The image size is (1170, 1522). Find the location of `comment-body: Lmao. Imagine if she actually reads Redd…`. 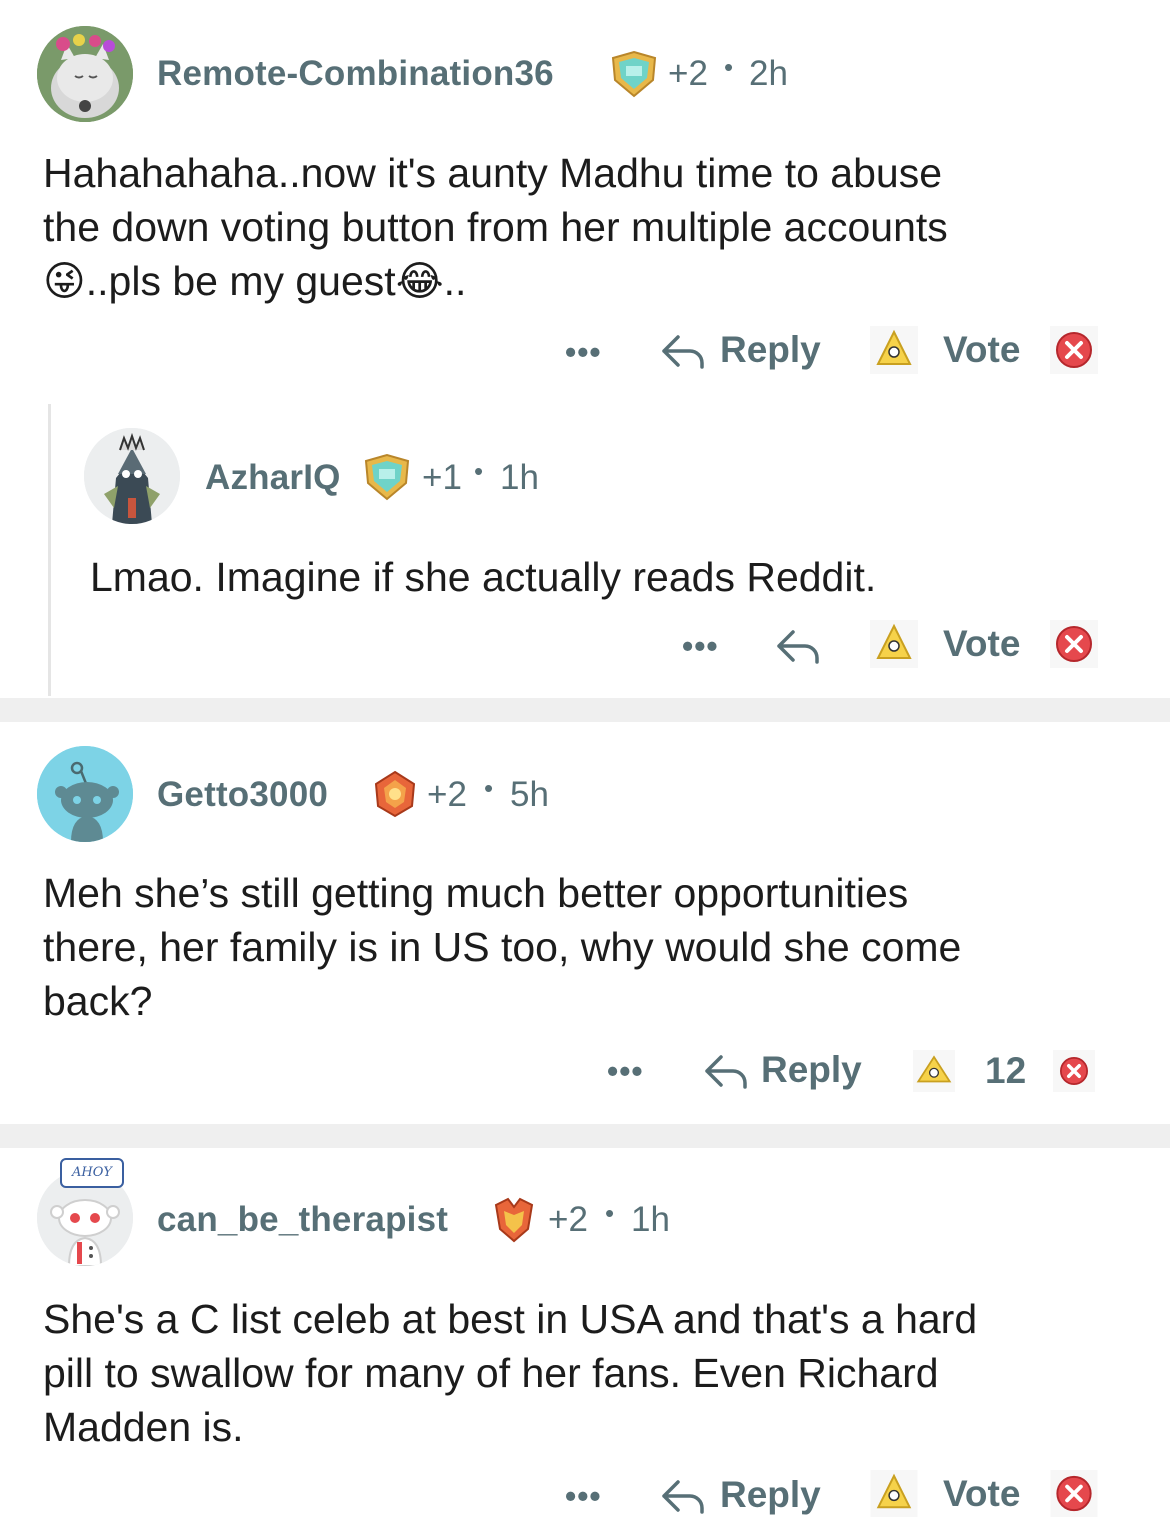

comment-body: Lmao. Imagine if she actually reads Redd… is located at coordinates (483, 577).